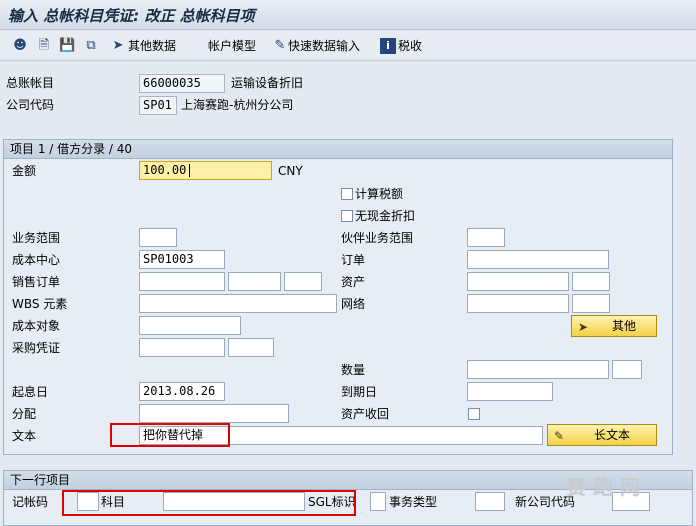  What do you see at coordinates (410, 46) in the screenshot?
I see `tax-label: 税收` at bounding box center [410, 46].